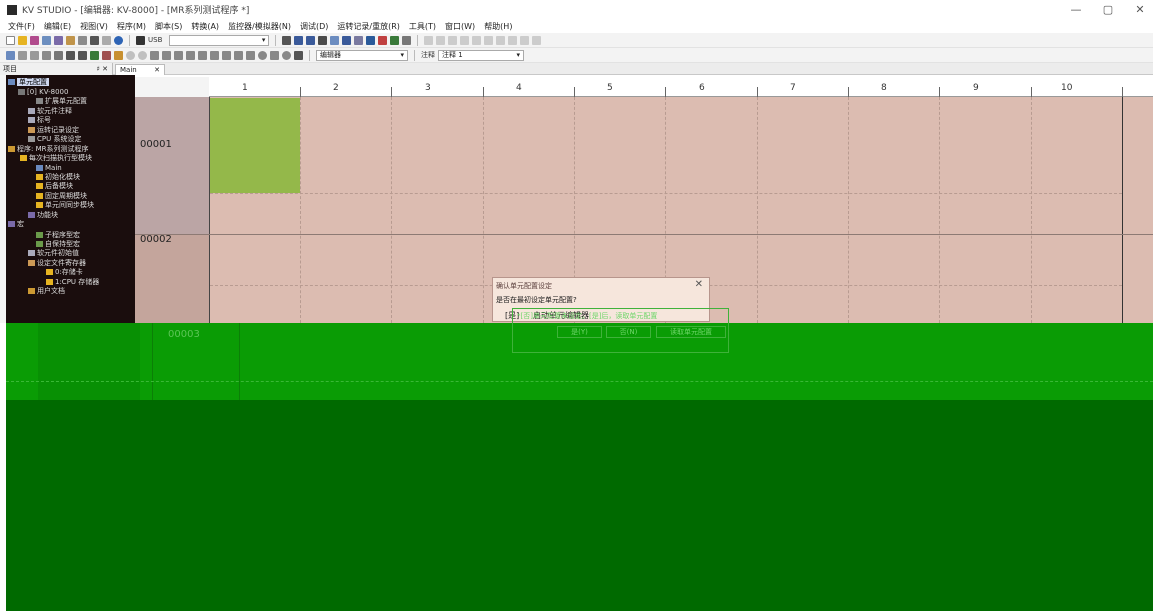 The height and width of the screenshot is (611, 1153). I want to click on selected-cell-cursor, so click(255, 145).